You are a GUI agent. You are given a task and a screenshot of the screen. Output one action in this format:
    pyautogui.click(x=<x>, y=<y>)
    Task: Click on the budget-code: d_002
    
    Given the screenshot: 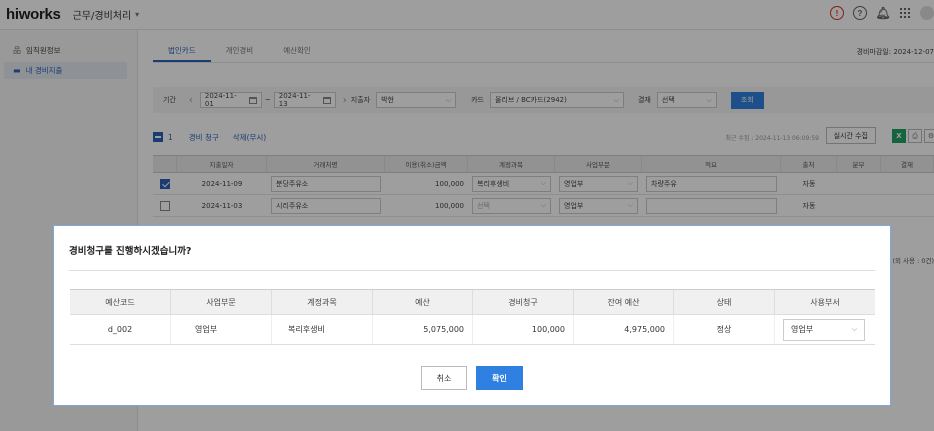 What is the action you would take?
    pyautogui.click(x=120, y=329)
    